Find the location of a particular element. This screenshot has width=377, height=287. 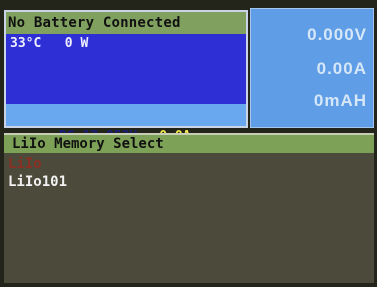

output-voltage: 0.000V is located at coordinates (337, 34).